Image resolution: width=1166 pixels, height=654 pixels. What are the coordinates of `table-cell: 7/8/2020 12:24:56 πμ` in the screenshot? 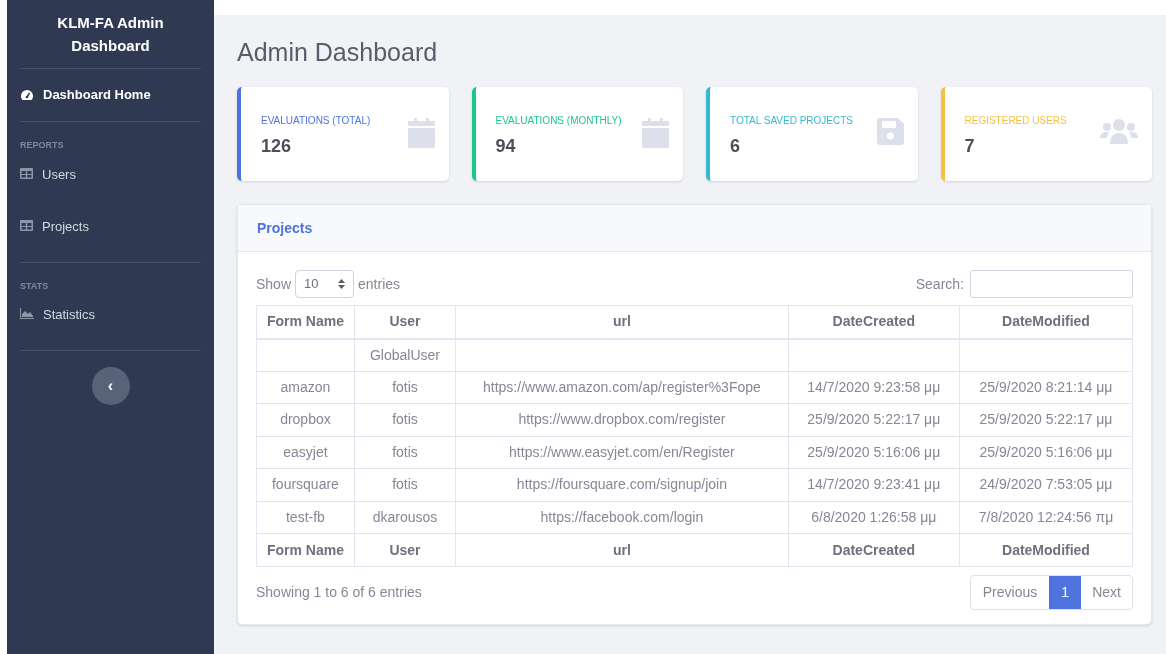 It's located at (1046, 517).